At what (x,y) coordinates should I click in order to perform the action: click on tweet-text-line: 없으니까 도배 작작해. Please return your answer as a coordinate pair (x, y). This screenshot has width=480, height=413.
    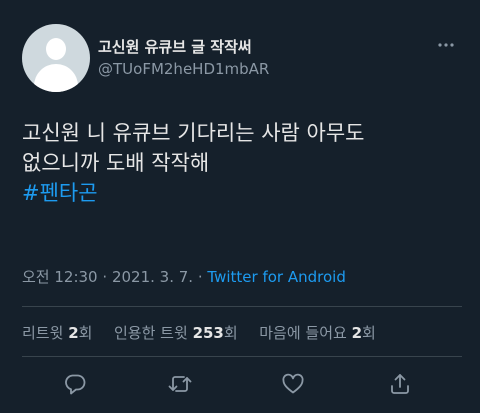
    Looking at the image, I should click on (116, 163).